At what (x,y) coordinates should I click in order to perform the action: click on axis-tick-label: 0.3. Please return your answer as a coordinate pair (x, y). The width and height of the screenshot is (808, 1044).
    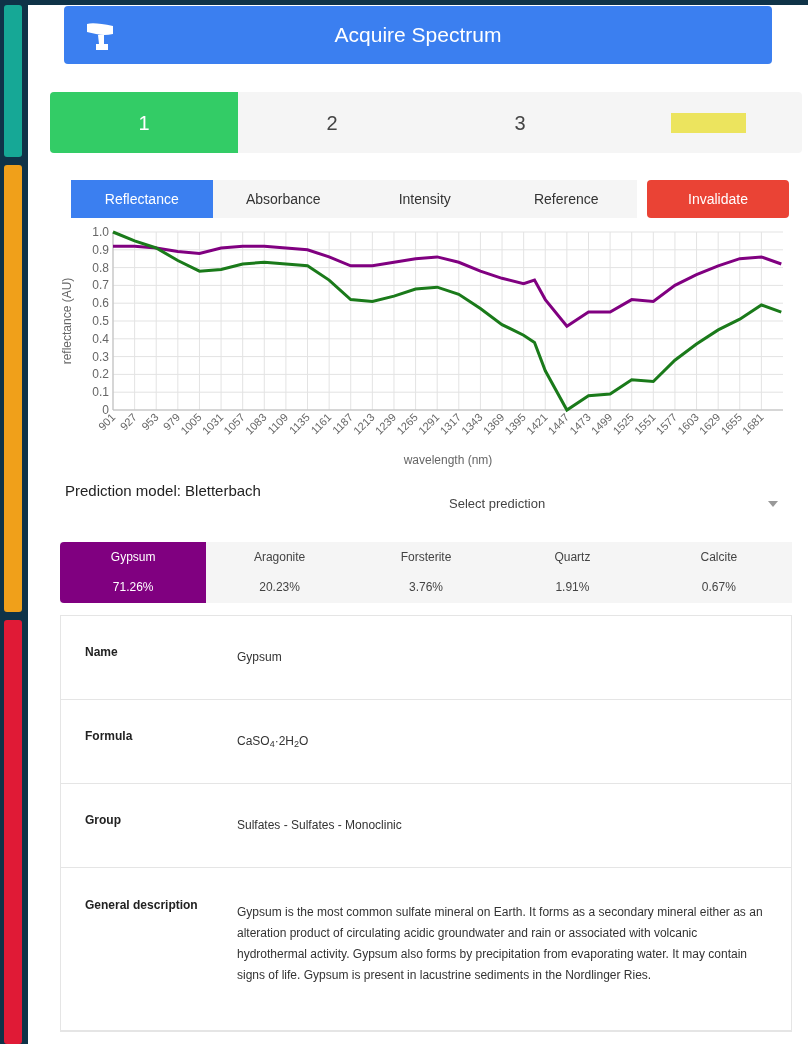
    Looking at the image, I should click on (100, 356).